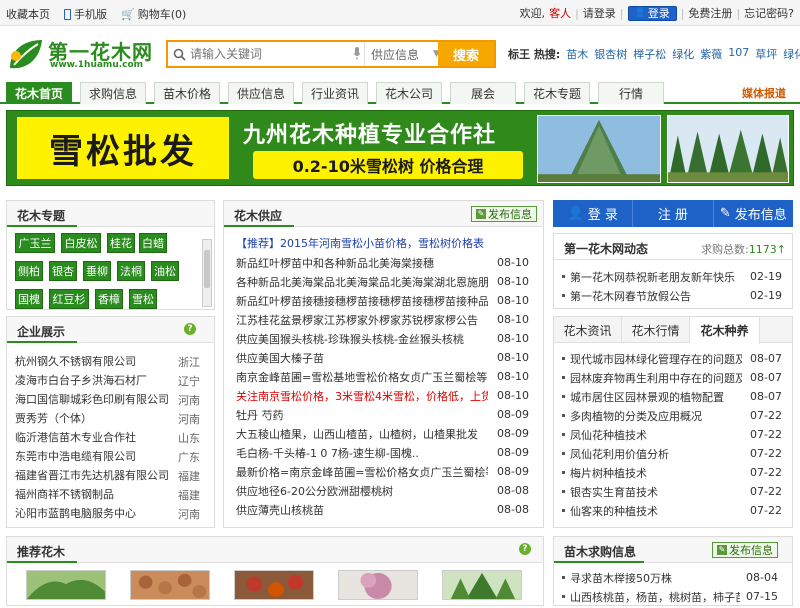 The image size is (800, 608). What do you see at coordinates (113, 93) in the screenshot?
I see `nav-purchase: 求购信息` at bounding box center [113, 93].